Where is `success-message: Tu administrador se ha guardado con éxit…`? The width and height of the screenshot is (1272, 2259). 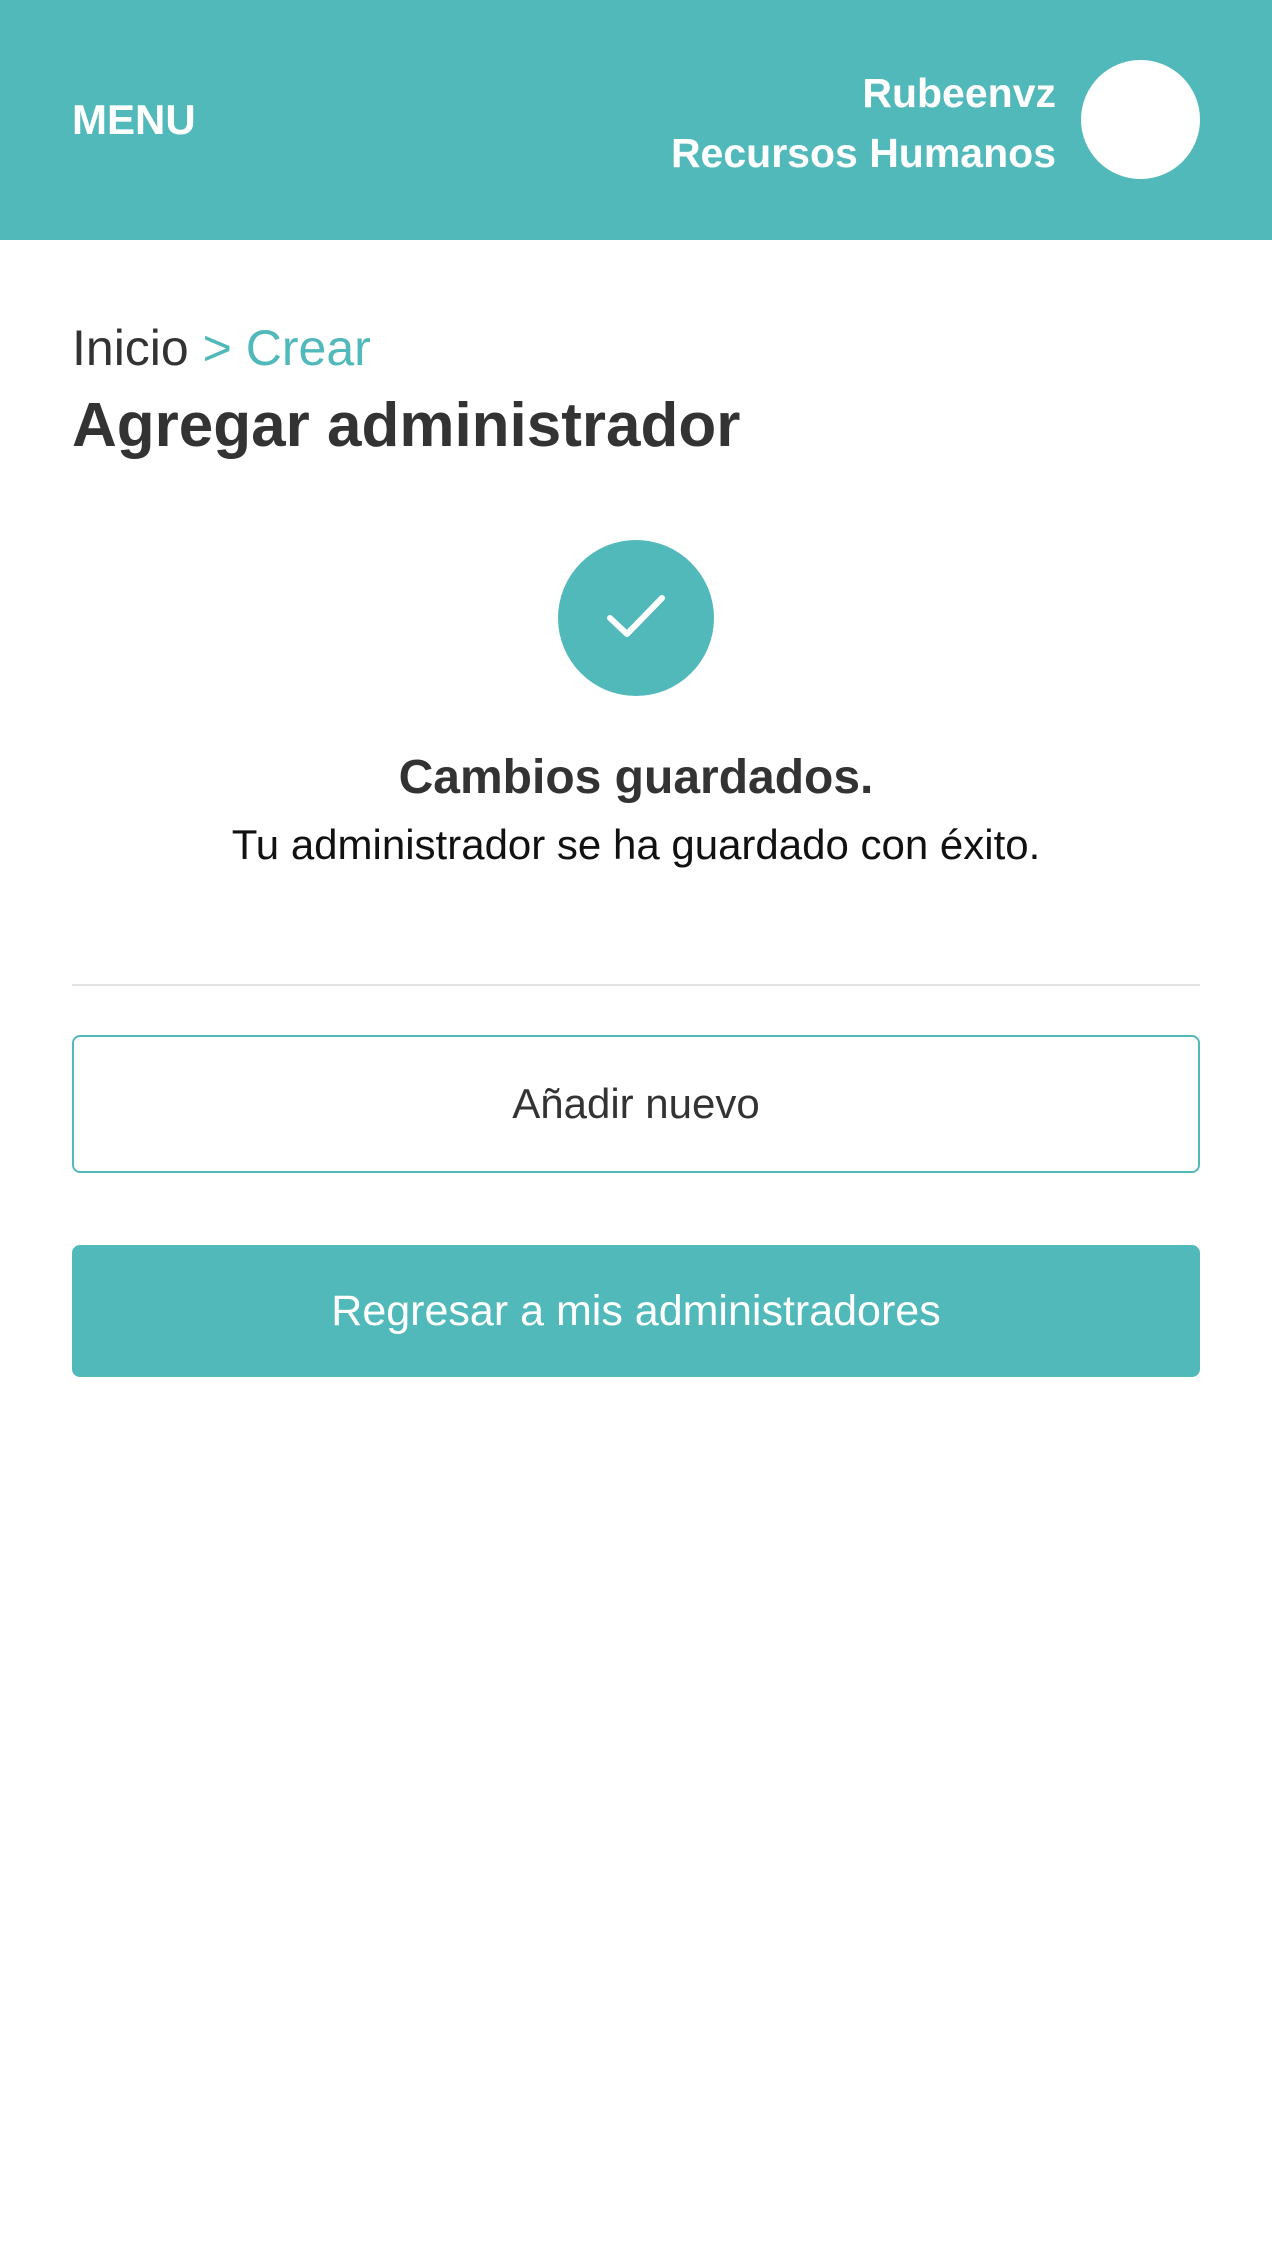
success-message: Tu administrador se ha guardado con éxit… is located at coordinates (636, 844).